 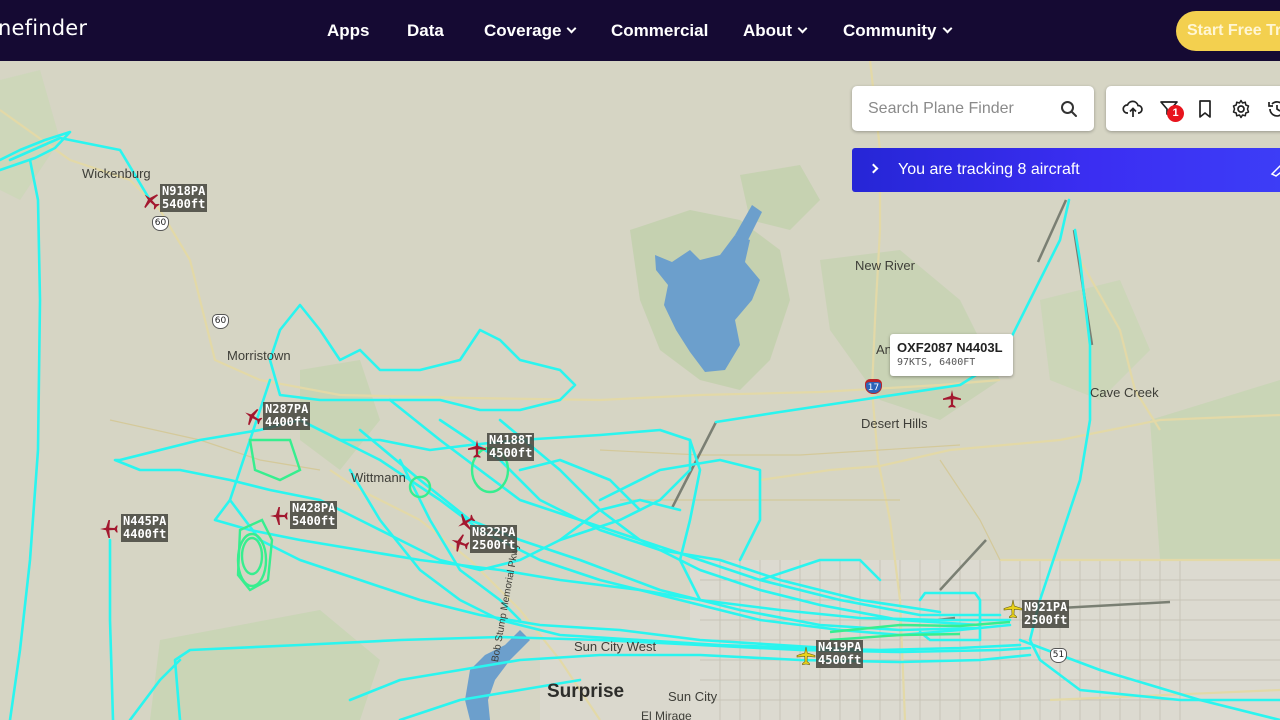 I want to click on nav-data: Data, so click(x=425, y=30).